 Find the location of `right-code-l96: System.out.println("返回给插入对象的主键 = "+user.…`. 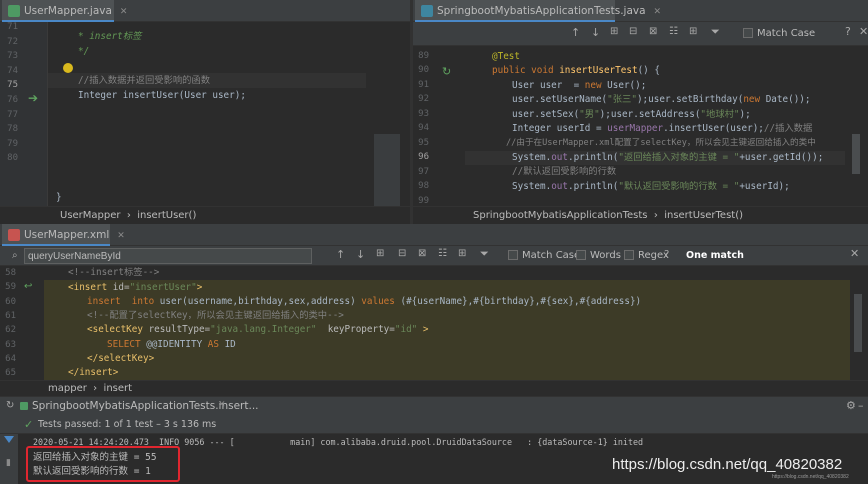

right-code-l96: System.out.println("返回给插入对象的主键 = "+user.… is located at coordinates (668, 157).